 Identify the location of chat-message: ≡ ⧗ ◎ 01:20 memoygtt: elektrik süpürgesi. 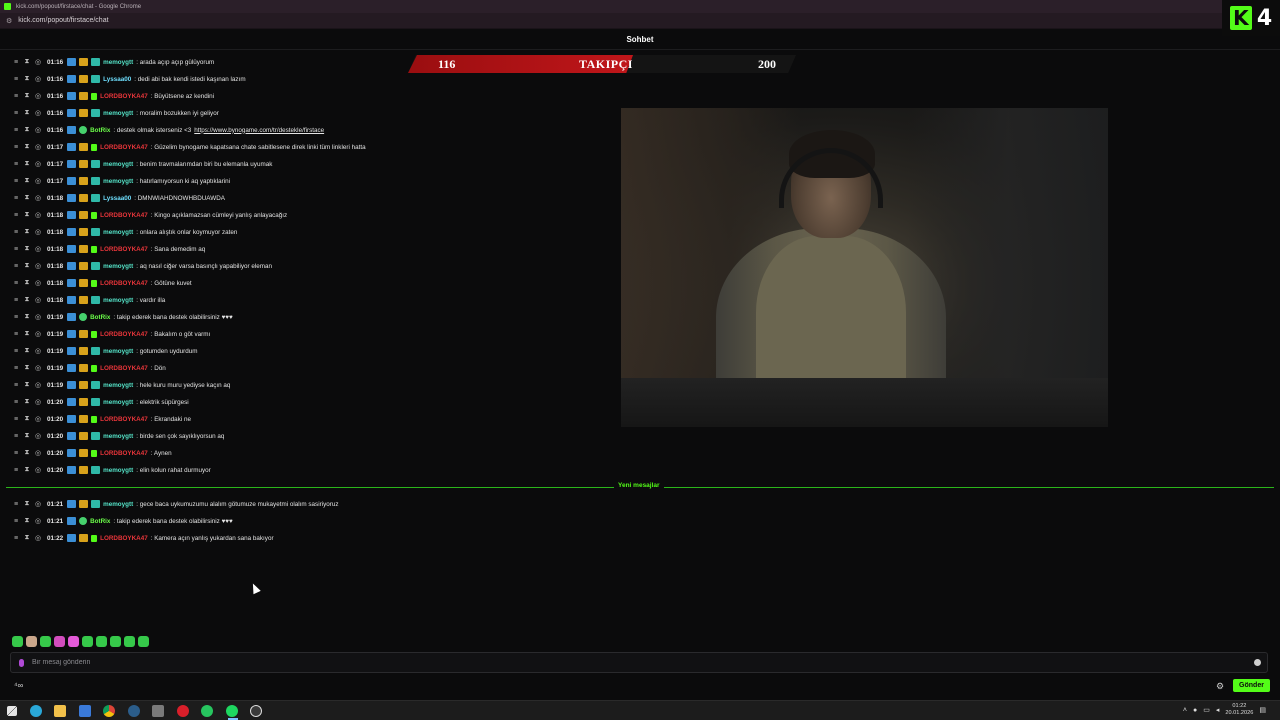
(100, 402).